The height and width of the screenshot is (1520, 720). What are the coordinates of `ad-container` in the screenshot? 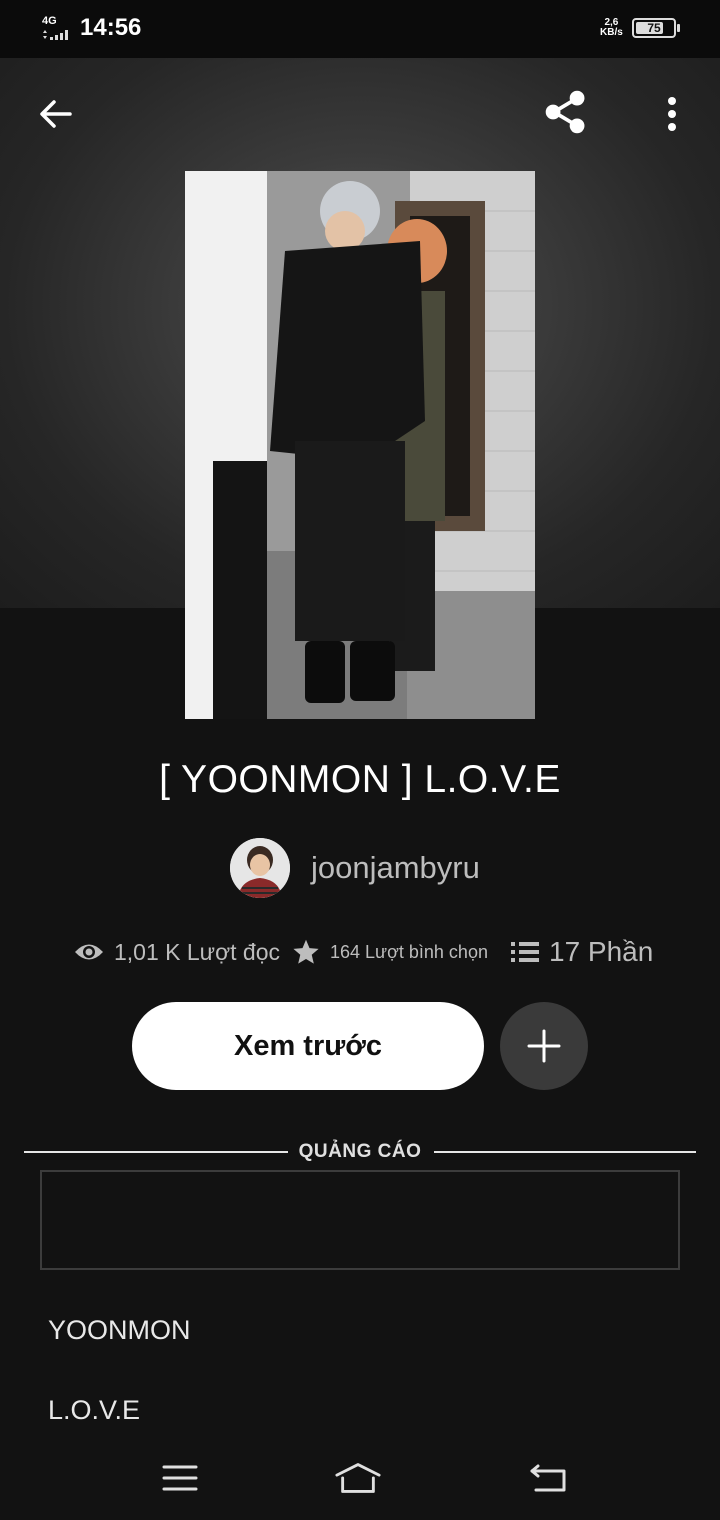 It's located at (360, 1220).